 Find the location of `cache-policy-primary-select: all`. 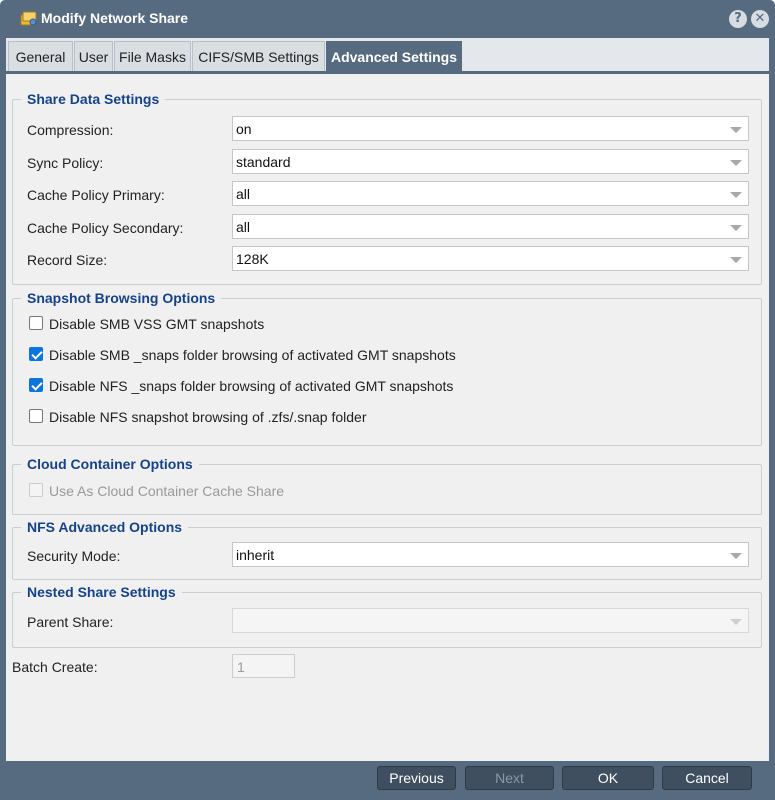

cache-policy-primary-select: all is located at coordinates (490, 193).